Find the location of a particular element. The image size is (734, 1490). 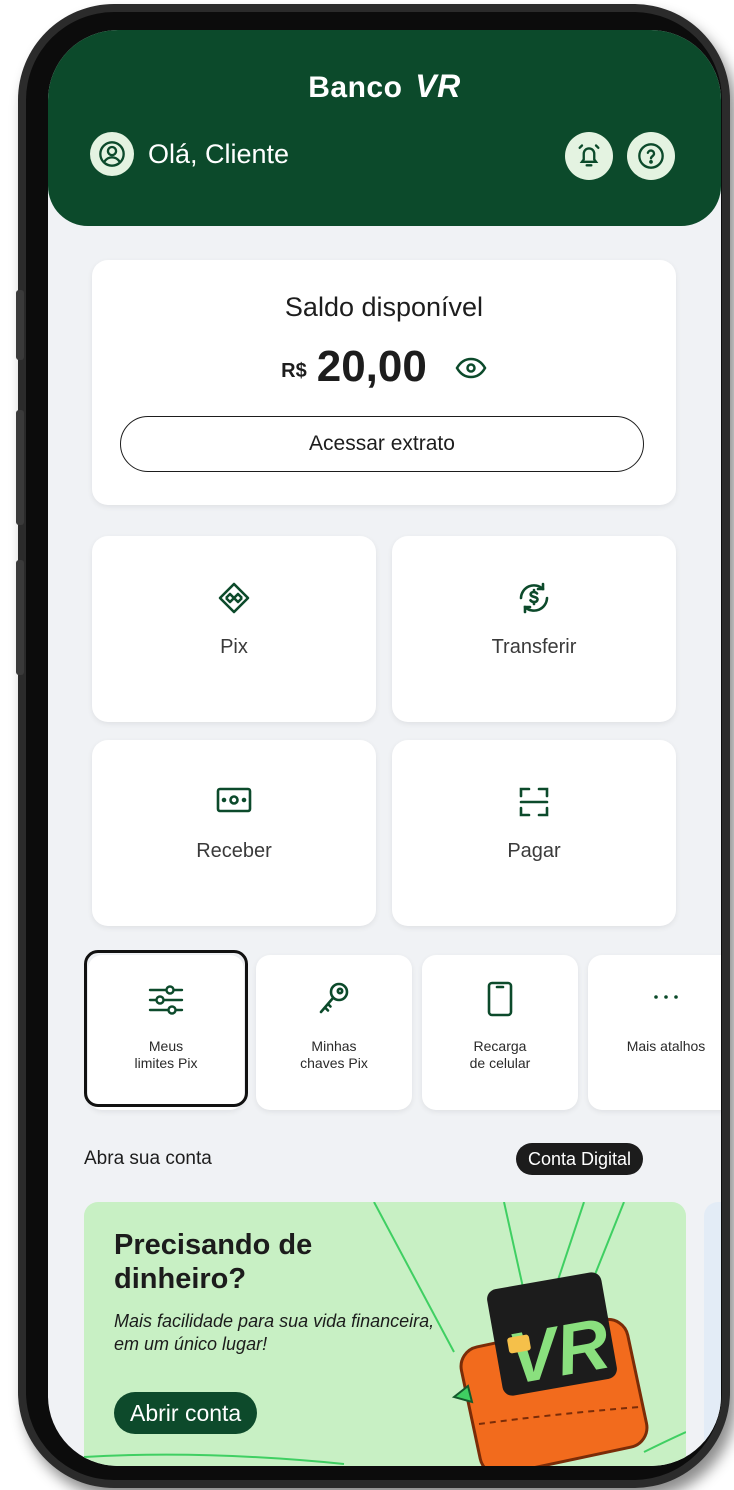

transfer-icon is located at coordinates (534, 598).